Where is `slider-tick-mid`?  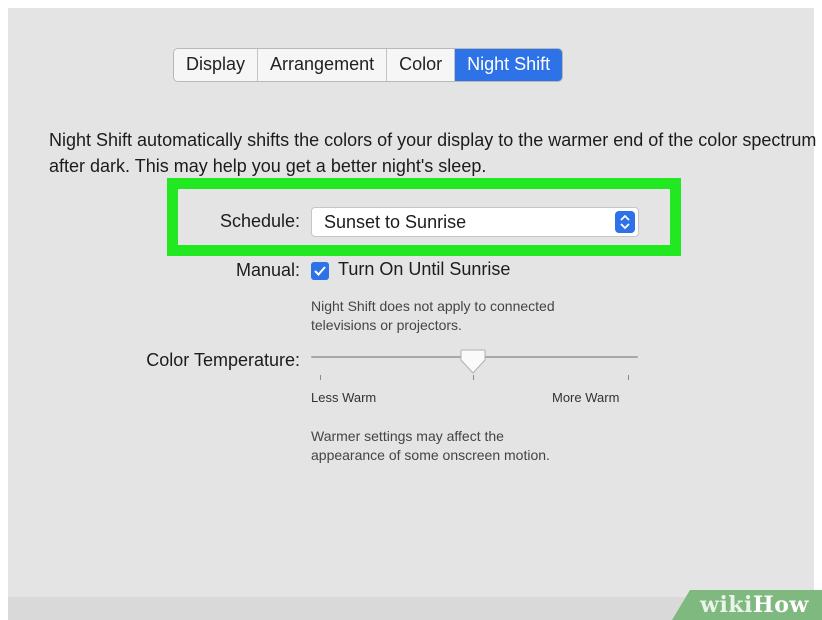
slider-tick-mid is located at coordinates (473, 377).